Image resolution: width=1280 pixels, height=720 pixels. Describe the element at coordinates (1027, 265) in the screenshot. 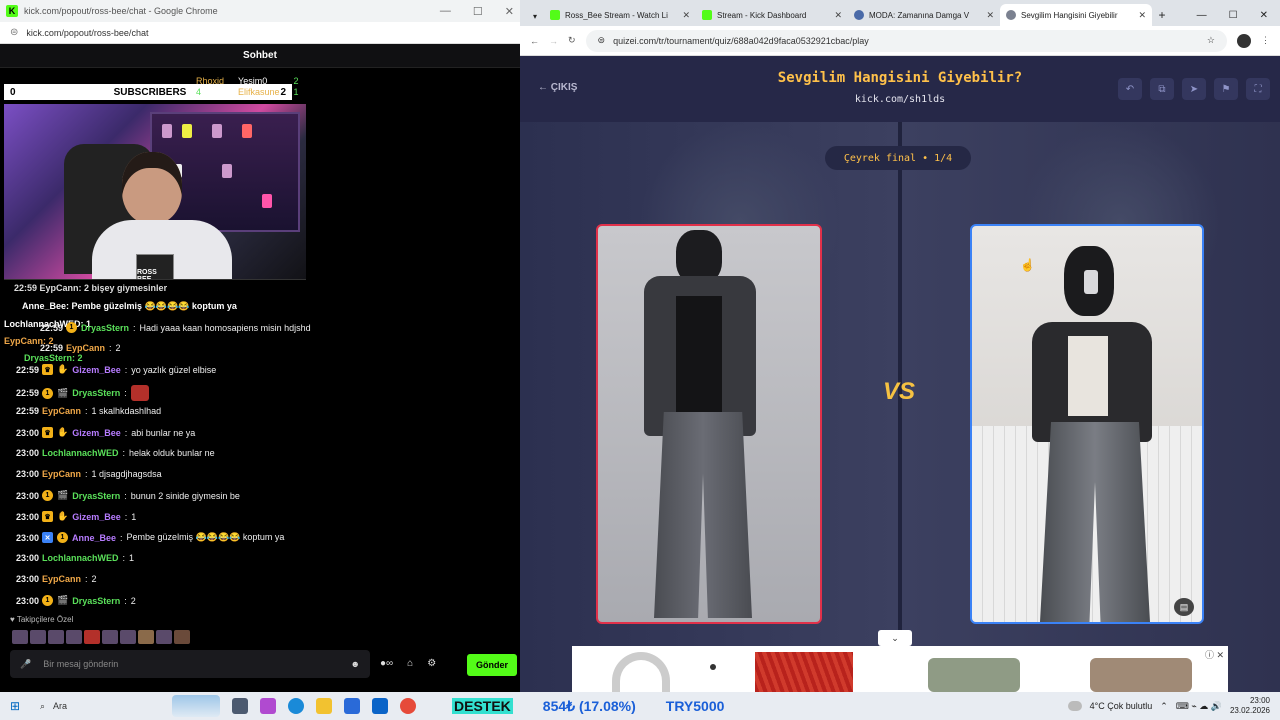

I see `cursor-icon: ☝` at that location.